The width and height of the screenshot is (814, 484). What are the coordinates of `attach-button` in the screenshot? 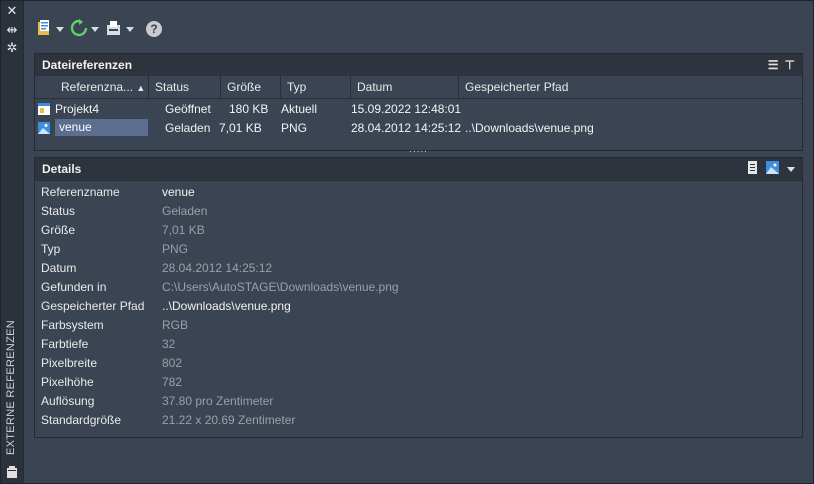 It's located at (49, 29).